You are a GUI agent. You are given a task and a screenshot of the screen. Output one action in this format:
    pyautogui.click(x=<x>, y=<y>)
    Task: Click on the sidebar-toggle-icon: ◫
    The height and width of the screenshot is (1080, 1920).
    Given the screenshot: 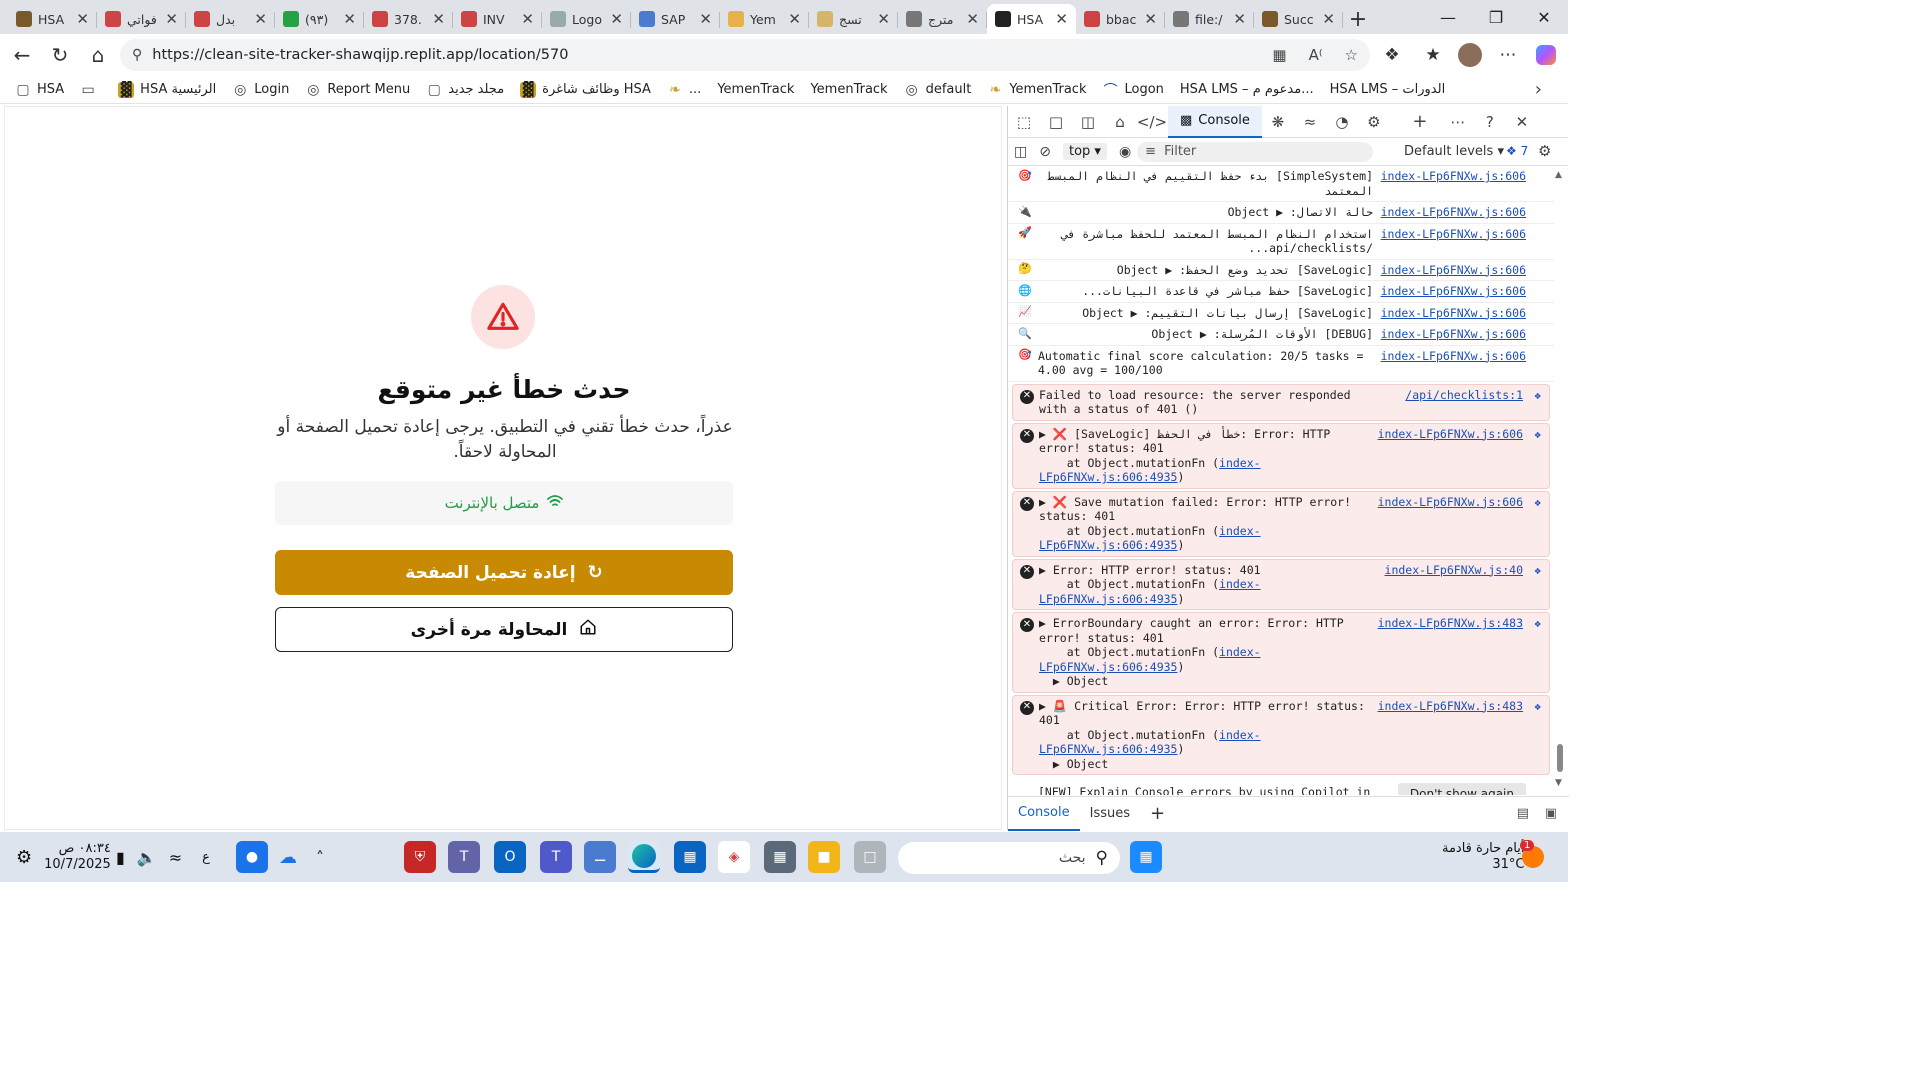 What is the action you would take?
    pyautogui.click(x=1088, y=122)
    